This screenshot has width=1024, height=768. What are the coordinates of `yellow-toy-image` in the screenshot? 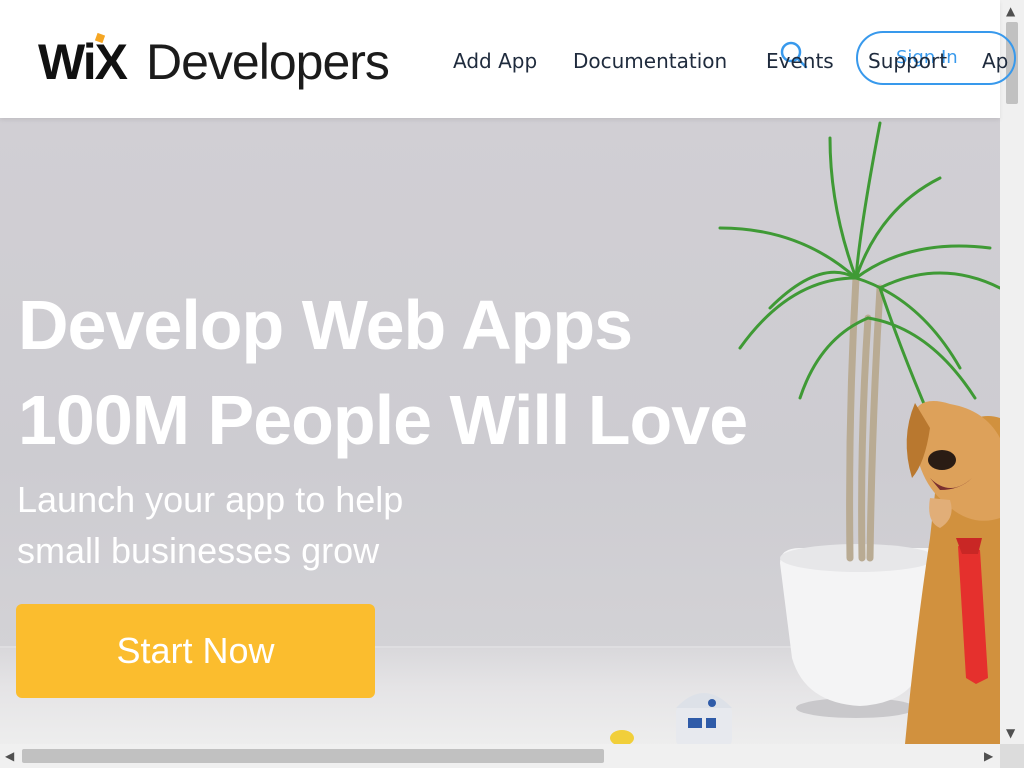 It's located at (622, 737).